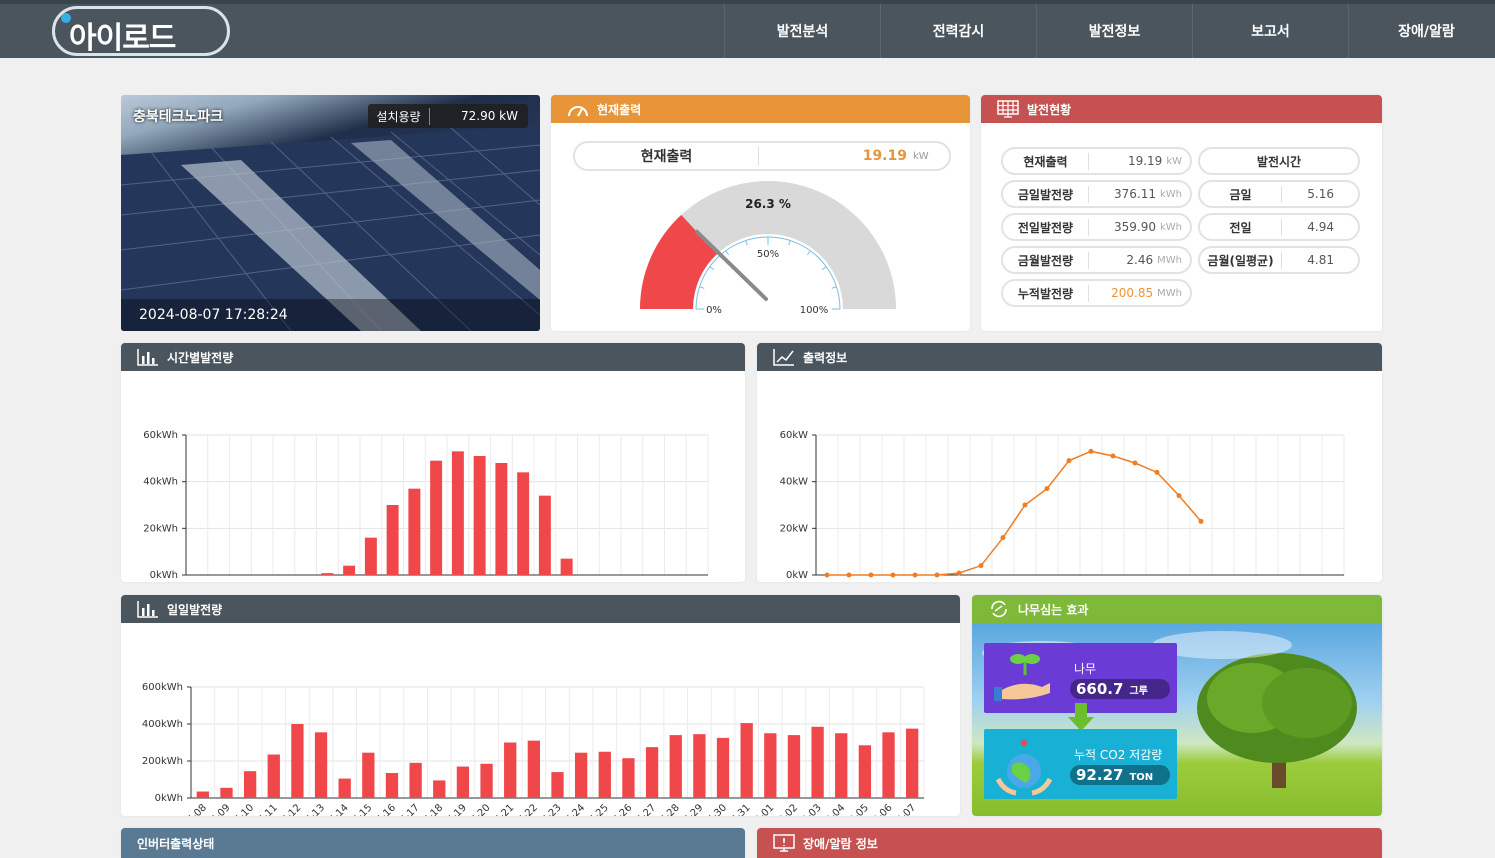 The width and height of the screenshot is (1495, 858). Describe the element at coordinates (540, 609) in the screenshot. I see `daily-generation-header: 일일발전량` at that location.